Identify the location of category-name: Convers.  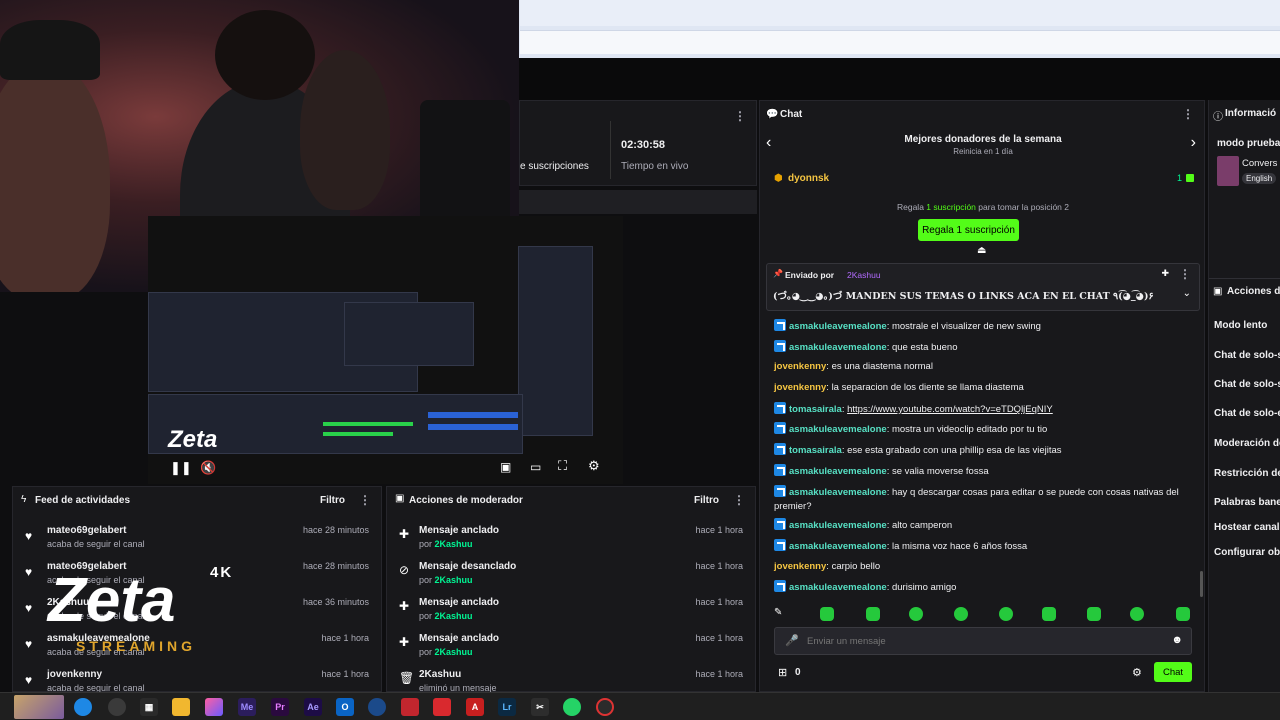
(1260, 163).